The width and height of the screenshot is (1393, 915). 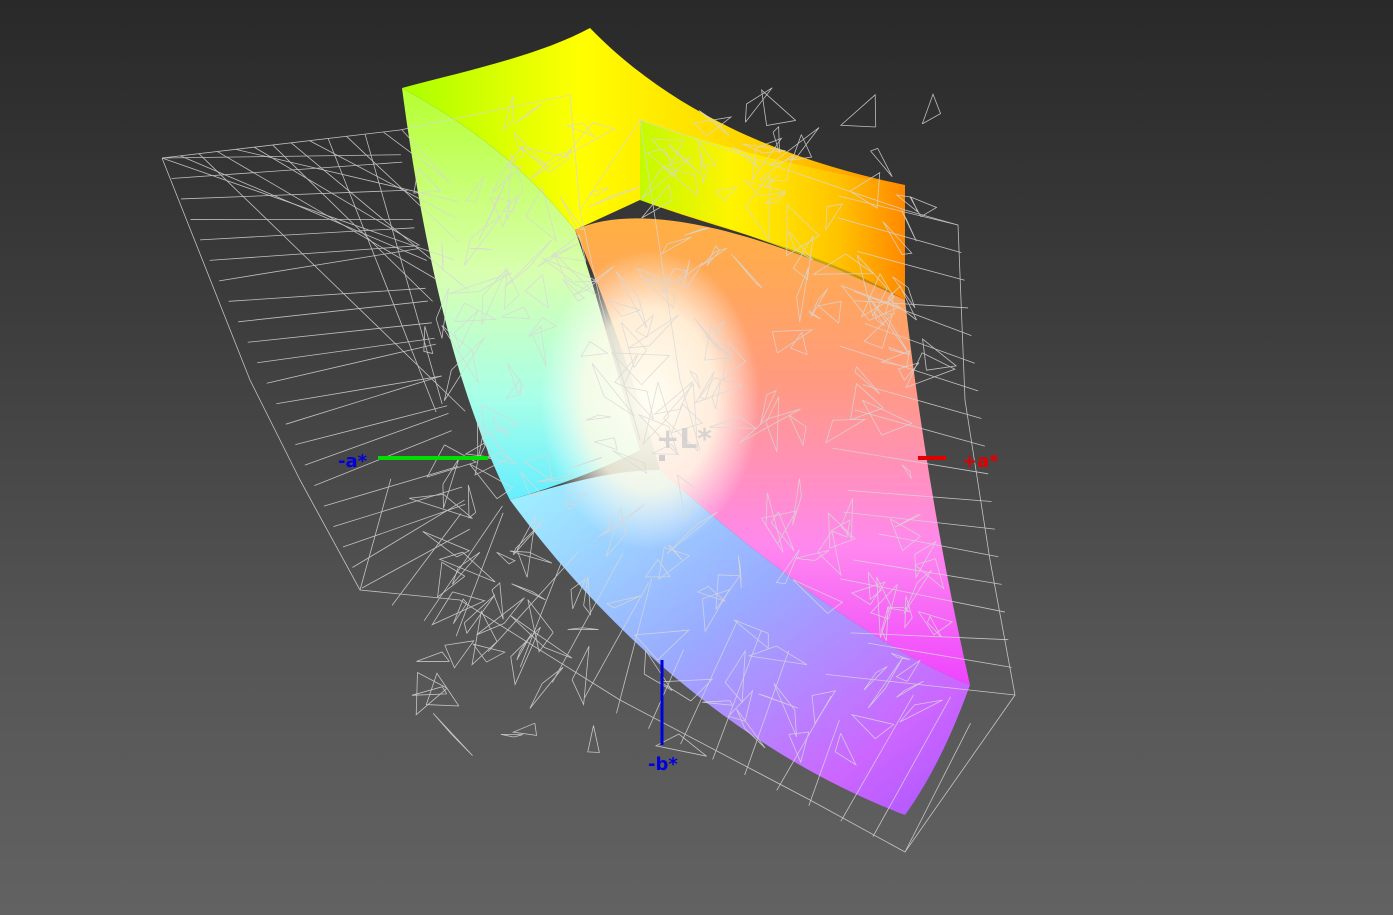 I want to click on a-positive-axis-label: +a*, so click(x=980, y=461).